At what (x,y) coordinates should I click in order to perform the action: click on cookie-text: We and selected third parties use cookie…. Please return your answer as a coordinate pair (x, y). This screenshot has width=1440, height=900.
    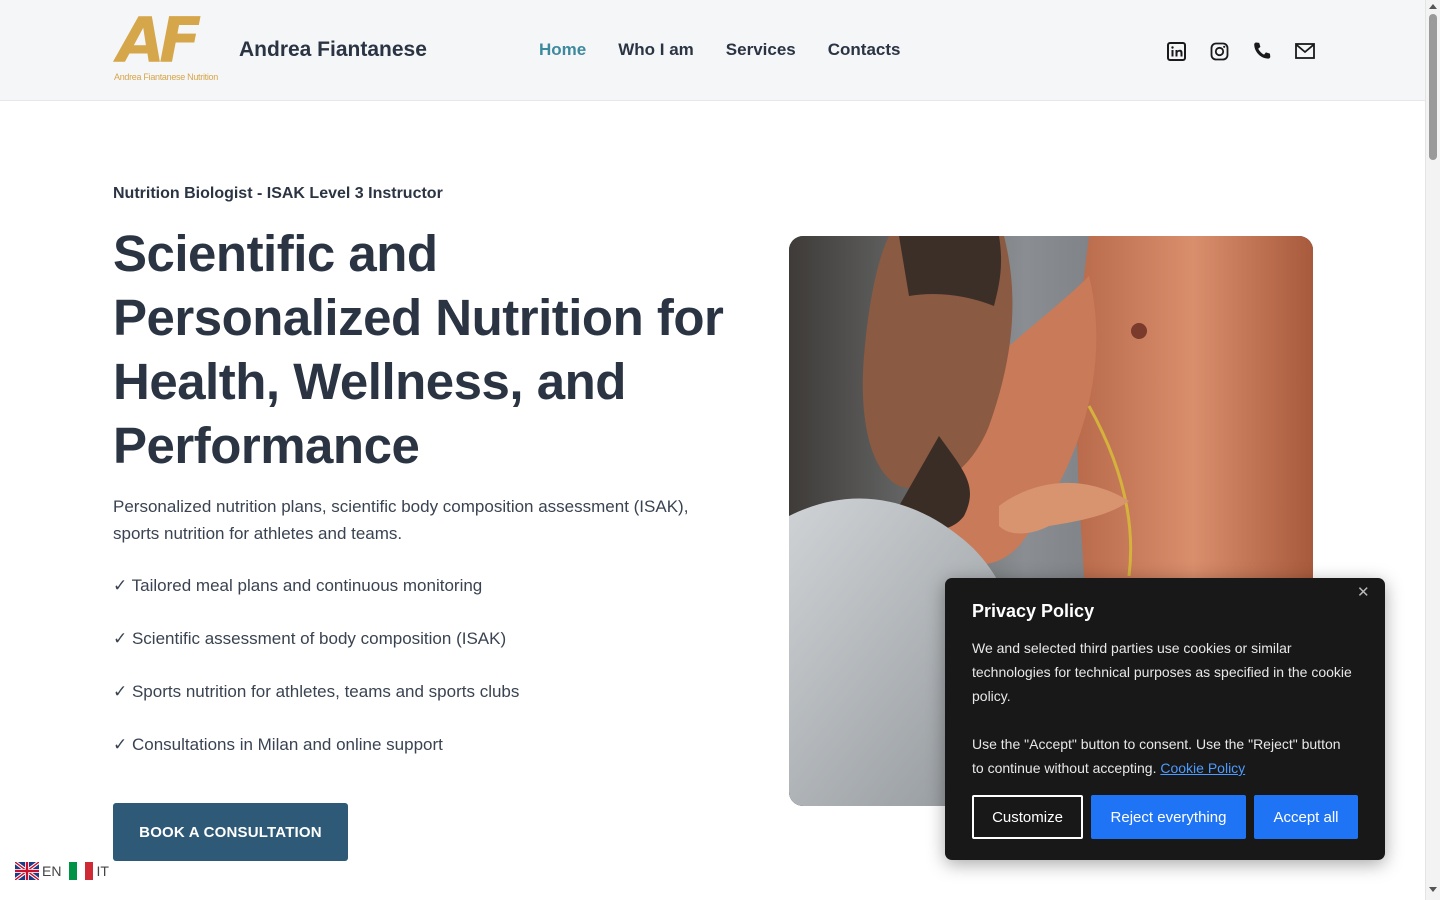
    Looking at the image, I should click on (1162, 708).